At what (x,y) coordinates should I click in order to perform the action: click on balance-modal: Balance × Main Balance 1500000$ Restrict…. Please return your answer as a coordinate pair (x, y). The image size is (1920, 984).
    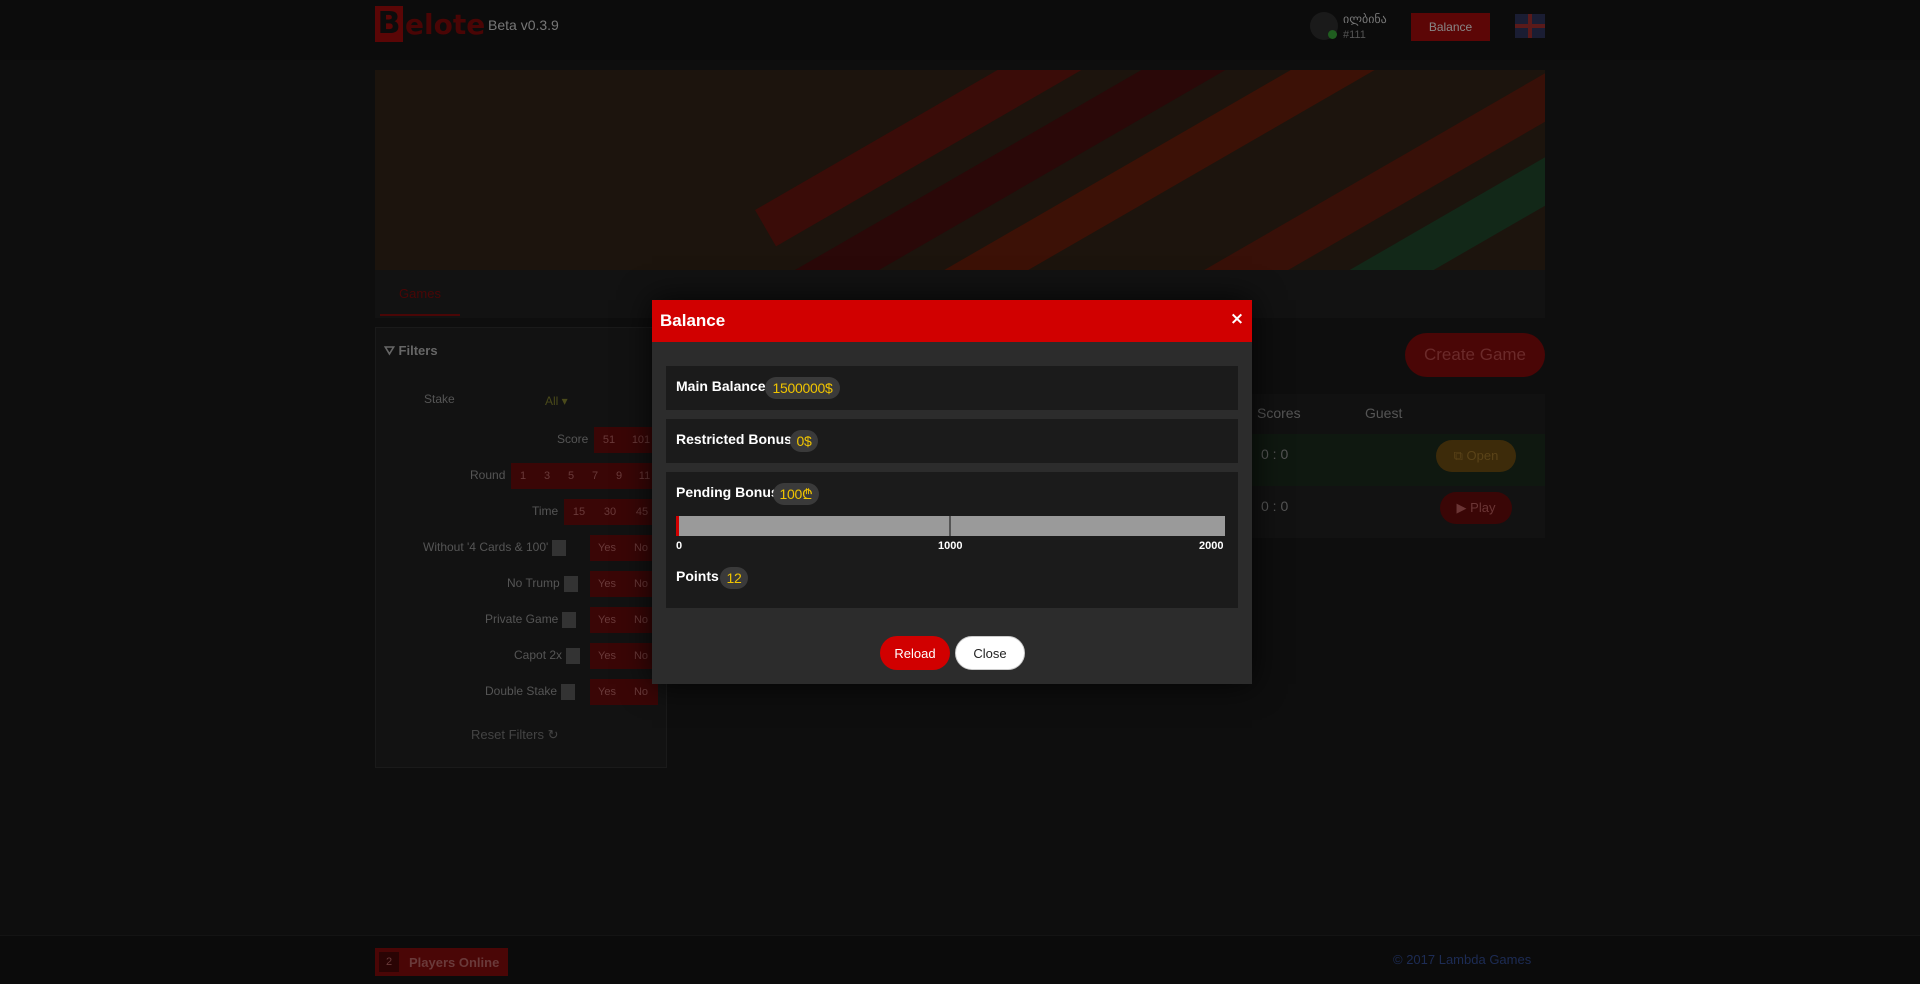
    Looking at the image, I should click on (952, 492).